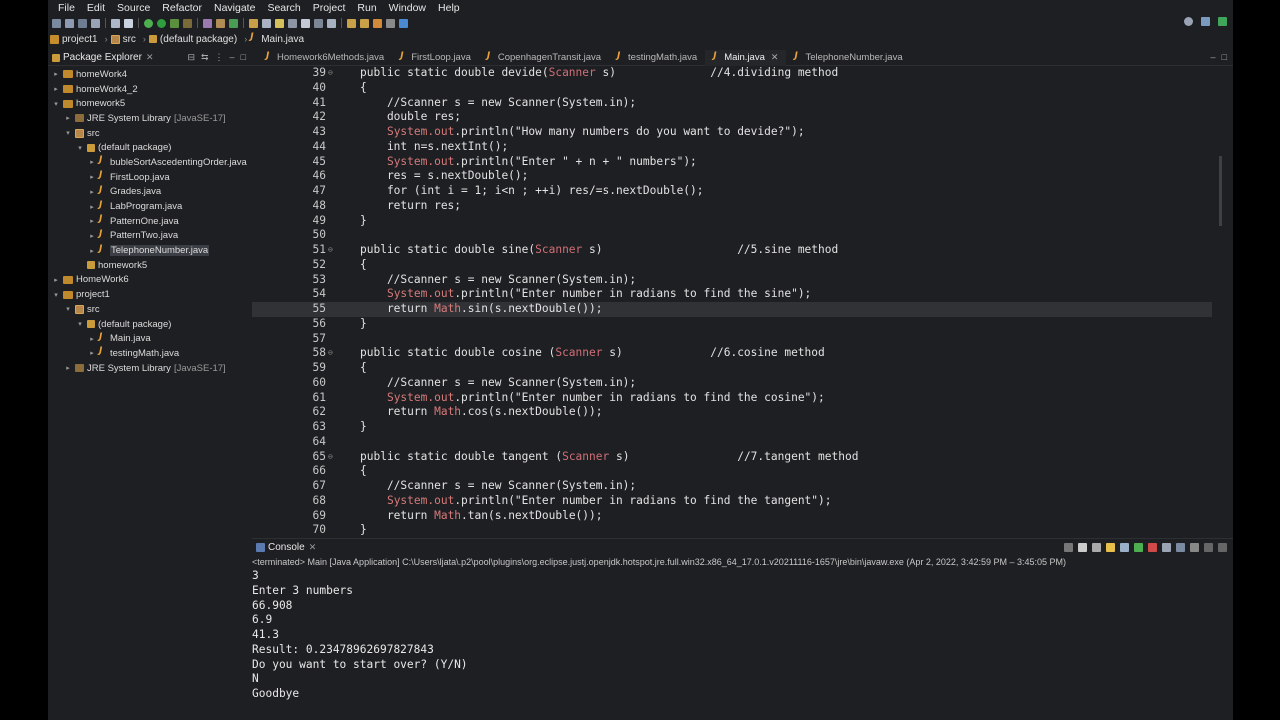 The width and height of the screenshot is (1280, 720). Describe the element at coordinates (220, 23) in the screenshot. I see `new-package-icon` at that location.